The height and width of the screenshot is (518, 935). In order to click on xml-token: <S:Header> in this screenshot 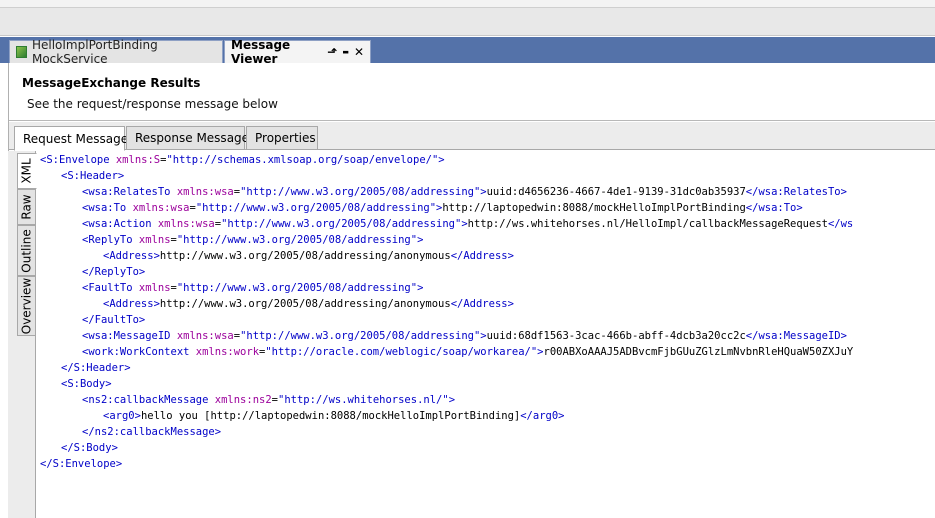, I will do `click(93, 176)`.